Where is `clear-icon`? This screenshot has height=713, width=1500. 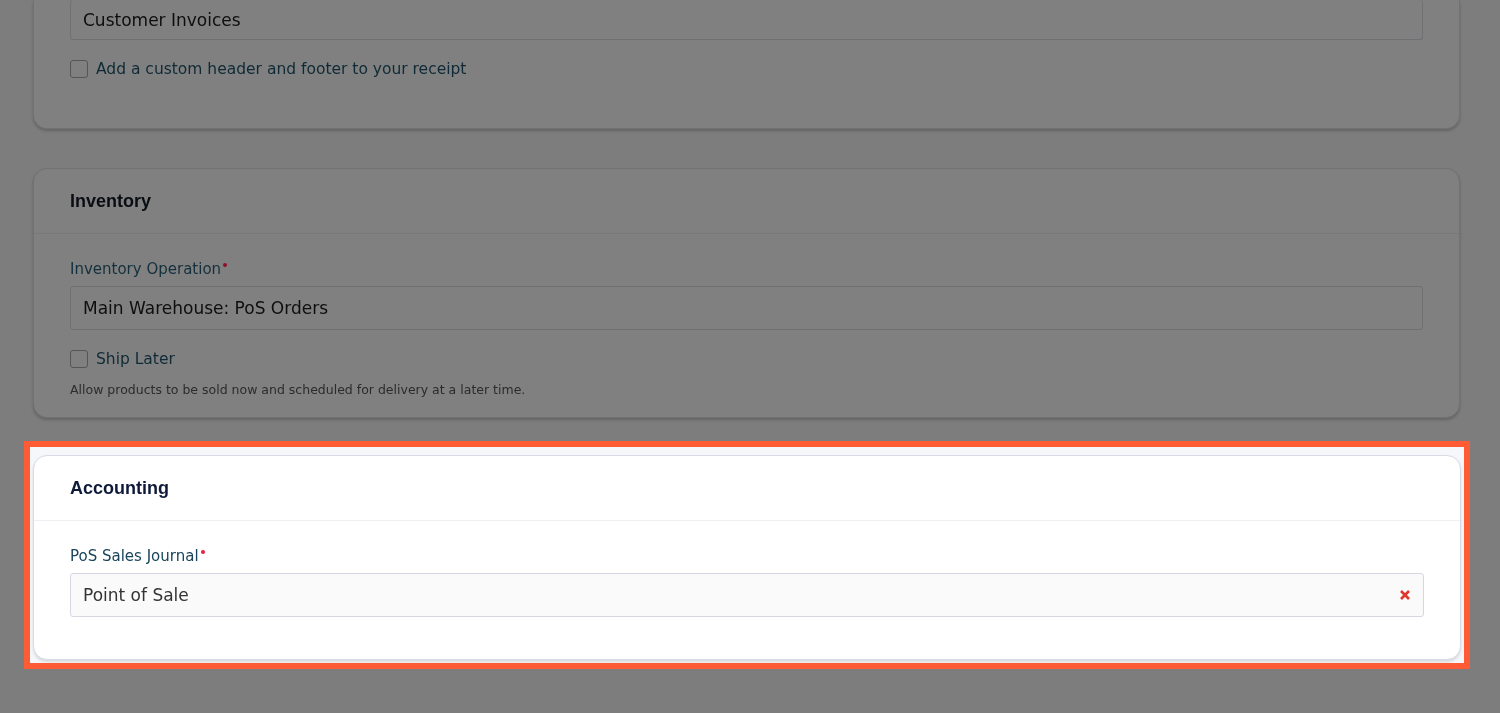
clear-icon is located at coordinates (1405, 595).